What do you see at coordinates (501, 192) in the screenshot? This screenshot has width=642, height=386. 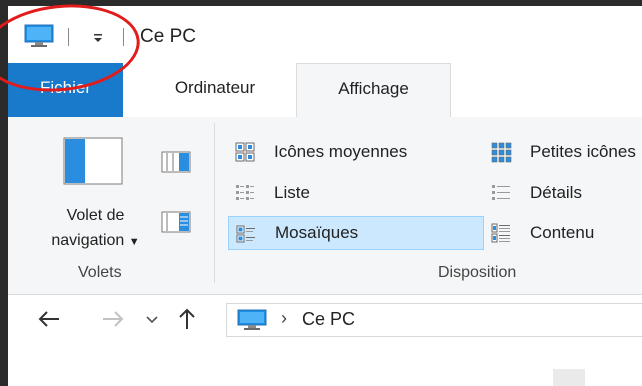 I see `details-view-icon` at bounding box center [501, 192].